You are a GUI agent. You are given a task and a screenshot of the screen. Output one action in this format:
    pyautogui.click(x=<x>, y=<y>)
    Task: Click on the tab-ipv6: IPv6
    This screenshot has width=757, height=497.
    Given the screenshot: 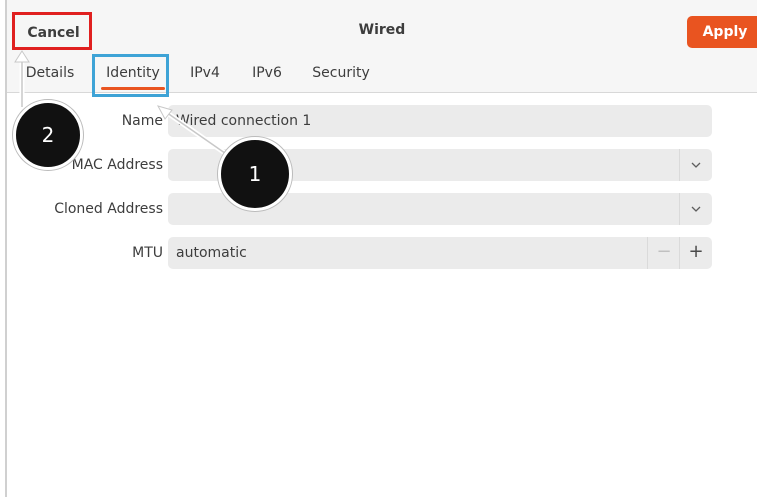 What is the action you would take?
    pyautogui.click(x=267, y=76)
    